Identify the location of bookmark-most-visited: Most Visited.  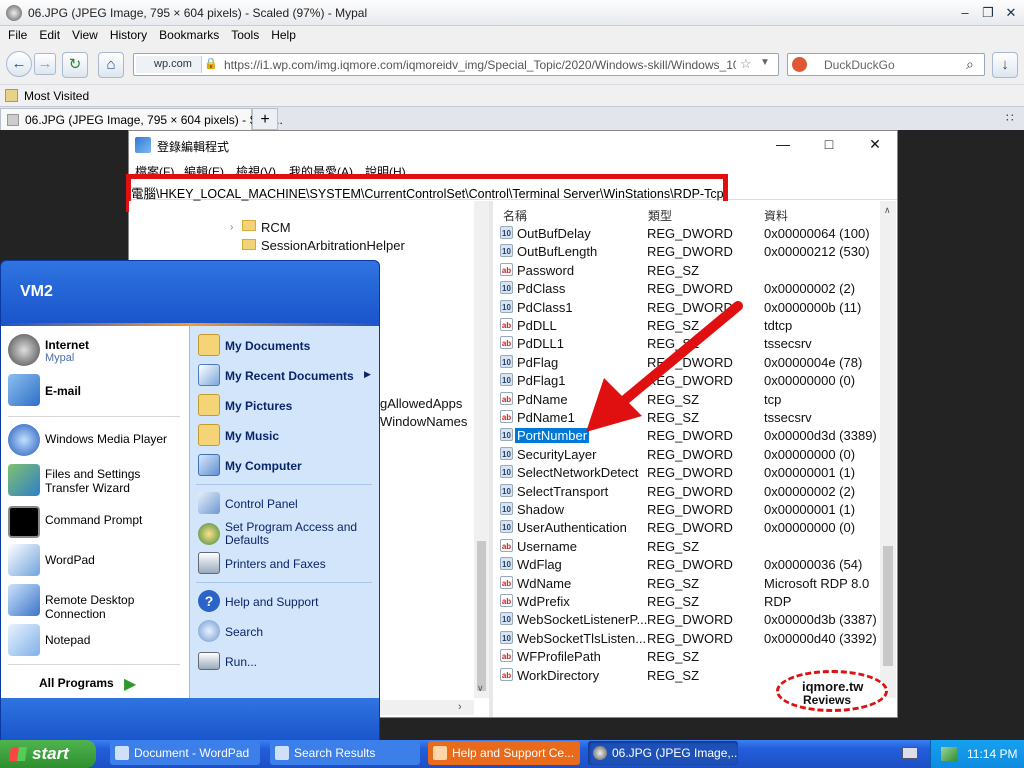
(56, 96).